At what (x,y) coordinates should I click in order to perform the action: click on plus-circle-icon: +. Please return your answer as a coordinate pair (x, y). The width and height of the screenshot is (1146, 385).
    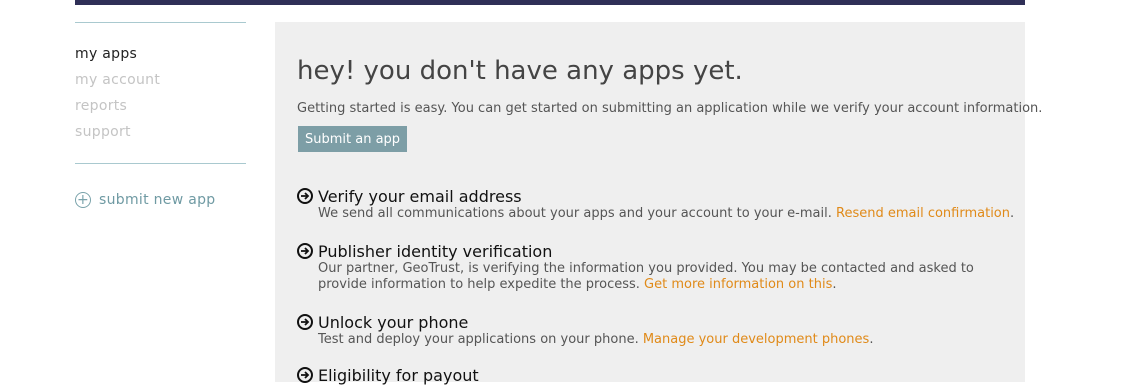
    Looking at the image, I should click on (83, 200).